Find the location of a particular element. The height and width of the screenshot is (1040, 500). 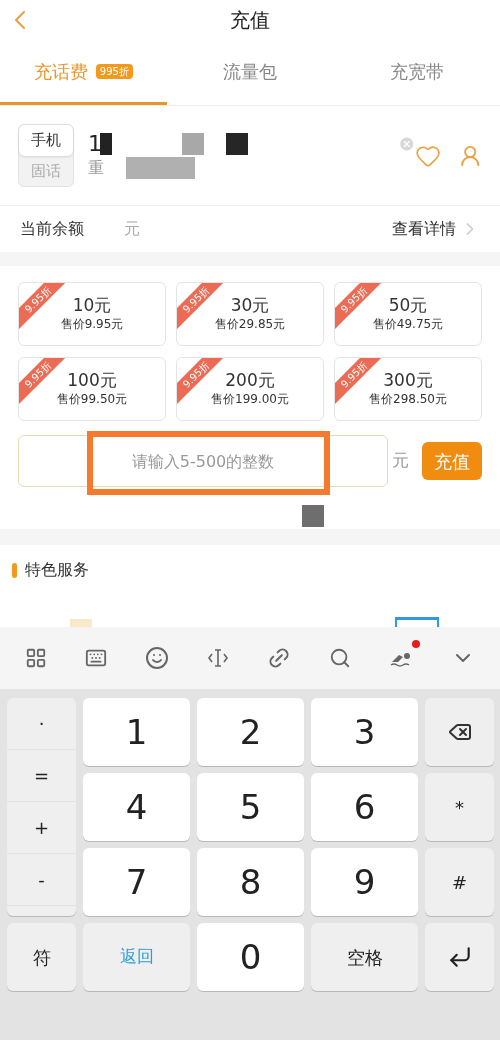

symbol-key: 空格 is located at coordinates (364, 957).